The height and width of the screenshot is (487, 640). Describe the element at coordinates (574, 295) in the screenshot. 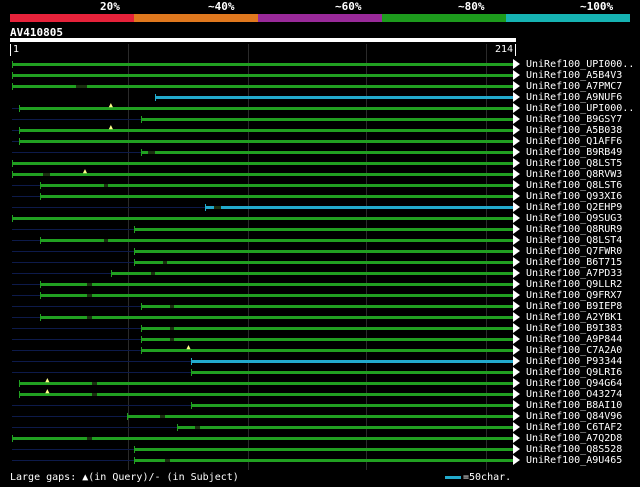

I see `hit-label: UniRef100_Q9FRX7` at that location.